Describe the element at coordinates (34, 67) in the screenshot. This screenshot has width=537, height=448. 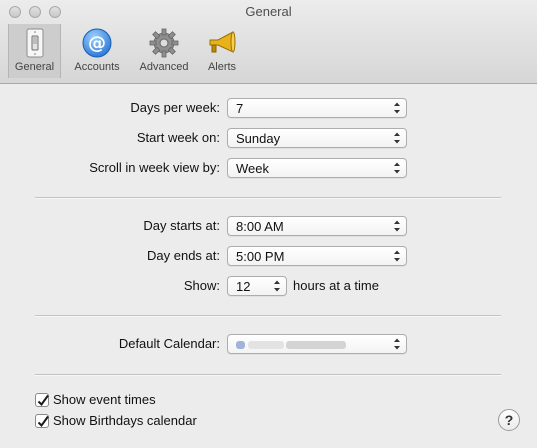
I see `tab-general-label: General` at that location.